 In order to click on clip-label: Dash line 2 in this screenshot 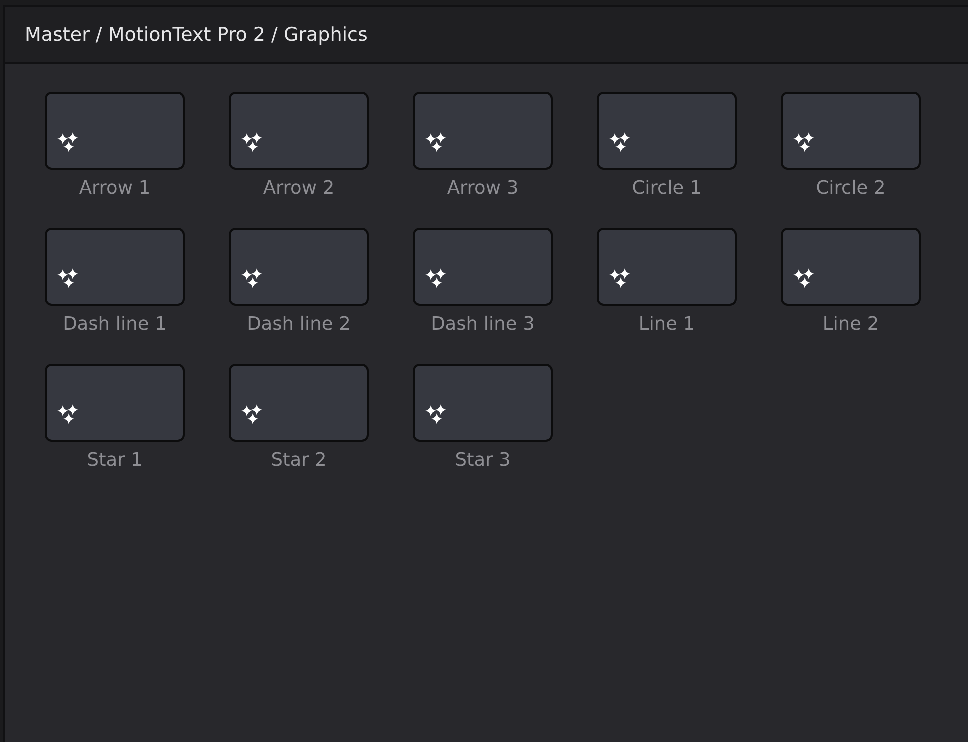, I will do `click(299, 324)`.